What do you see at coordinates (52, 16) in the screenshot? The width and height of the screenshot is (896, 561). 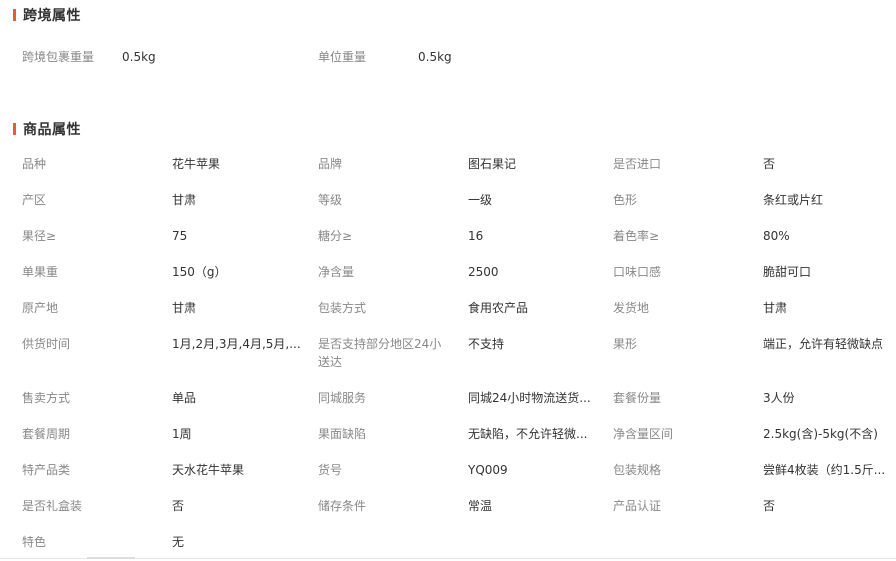 I see `cross-border-section-title: 跨境属性` at bounding box center [52, 16].